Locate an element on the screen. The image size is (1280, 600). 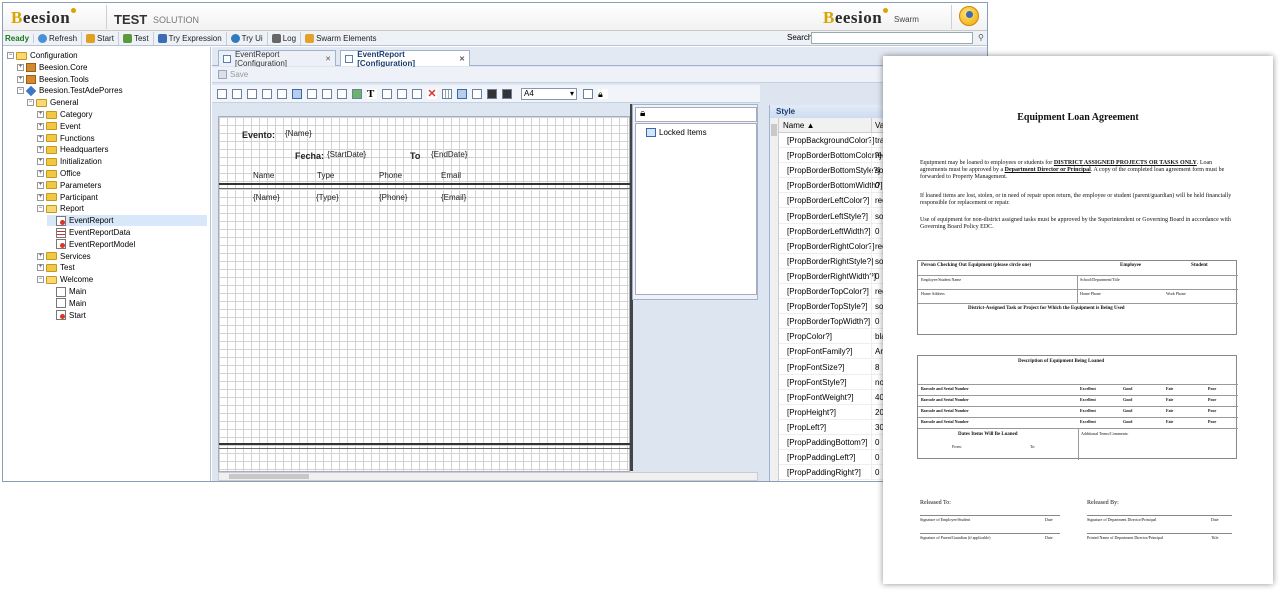
bring-front-icon is located at coordinates (492, 93).